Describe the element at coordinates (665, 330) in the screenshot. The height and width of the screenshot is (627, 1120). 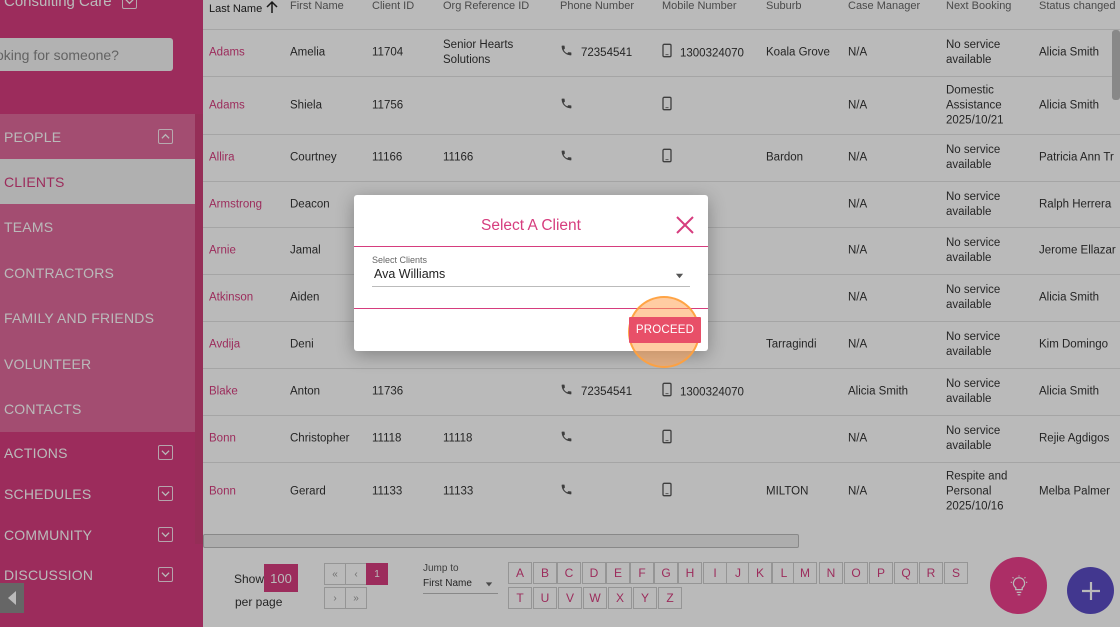
I see `proceed-button: PROCEED` at that location.